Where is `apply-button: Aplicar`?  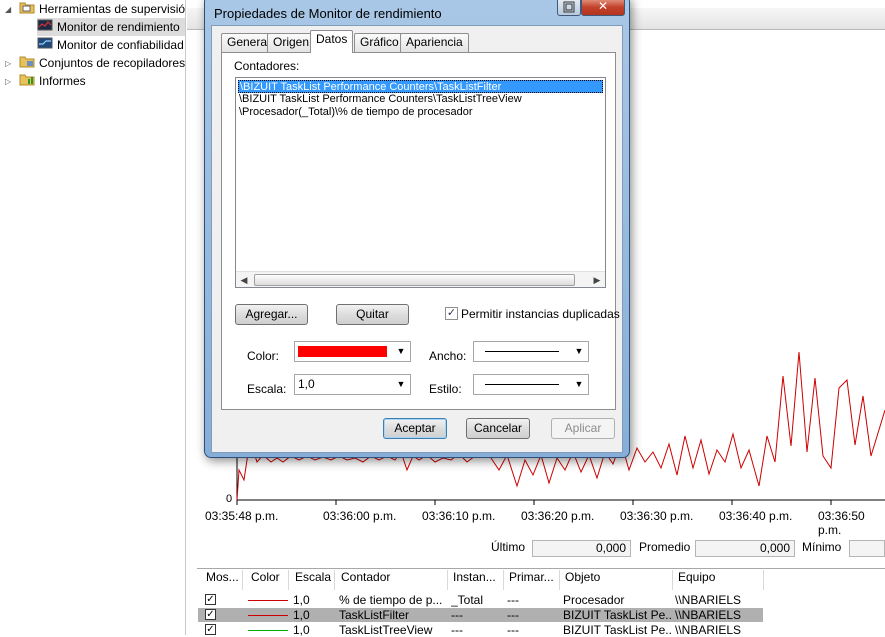 apply-button: Aplicar is located at coordinates (583, 428).